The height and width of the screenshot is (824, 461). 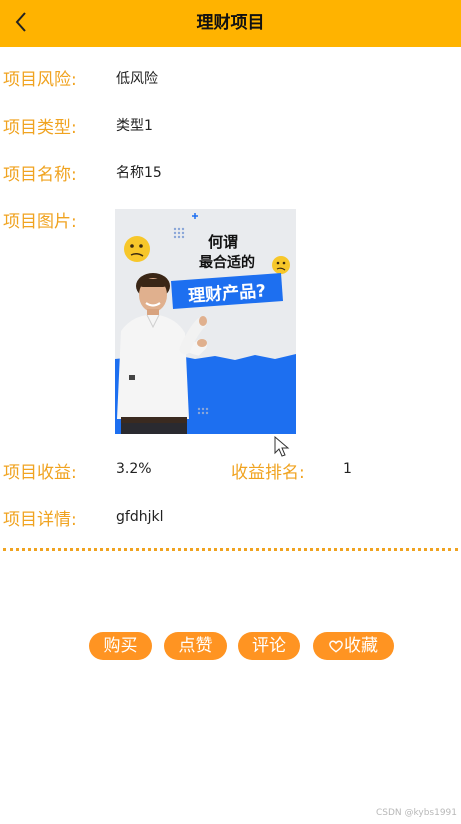 What do you see at coordinates (336, 646) in the screenshot?
I see `heart-outline-icon` at bounding box center [336, 646].